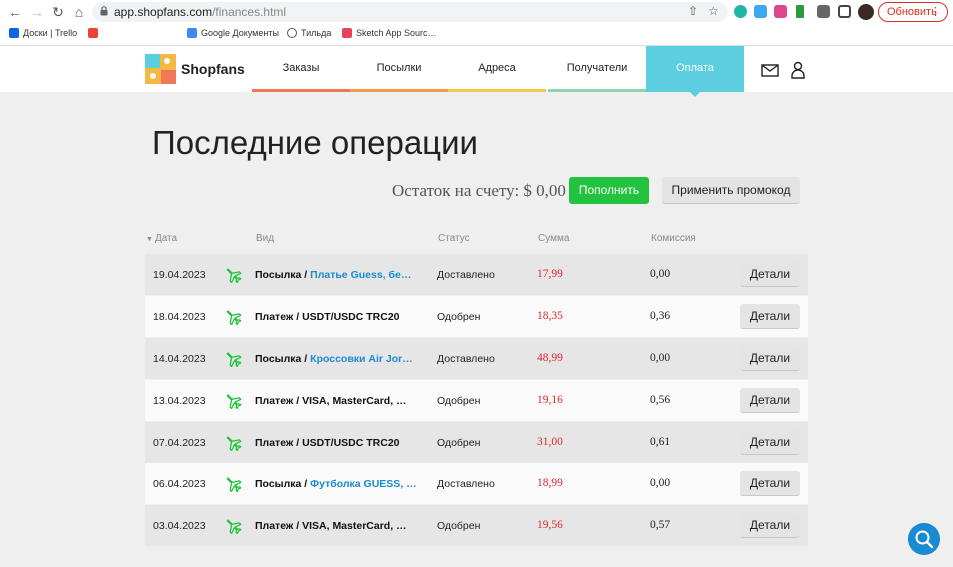 Image resolution: width=953 pixels, height=567 pixels. Describe the element at coordinates (550, 483) in the screenshot. I see `row-sum: 18,99` at that location.